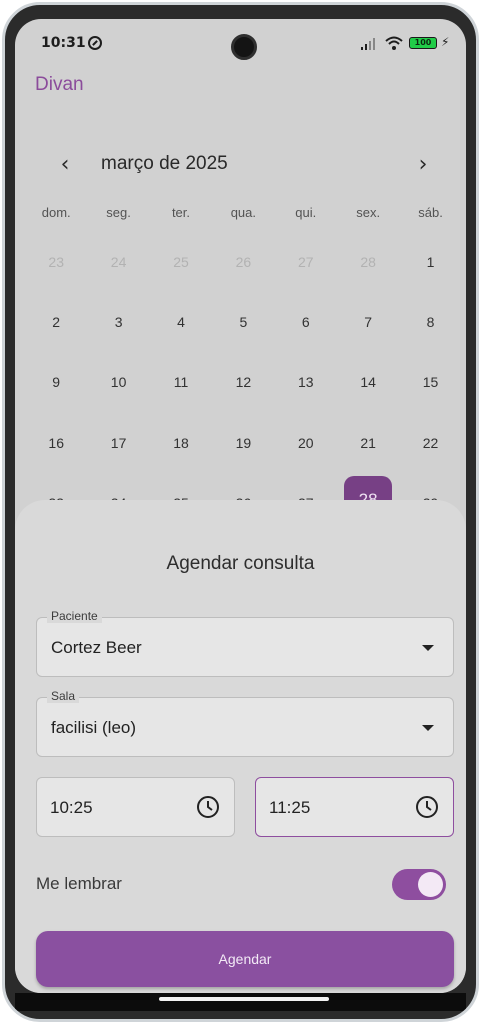 The width and height of the screenshot is (481, 1024). What do you see at coordinates (135, 807) in the screenshot?
I see `start-time-field: 10:25` at bounding box center [135, 807].